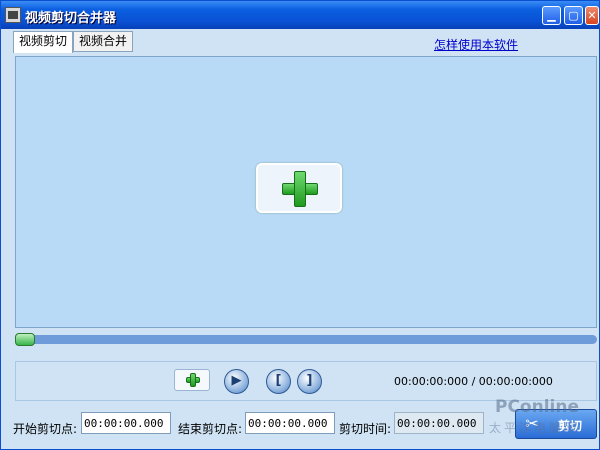 The image size is (600, 450). I want to click on mark-start-button: [, so click(278, 381).